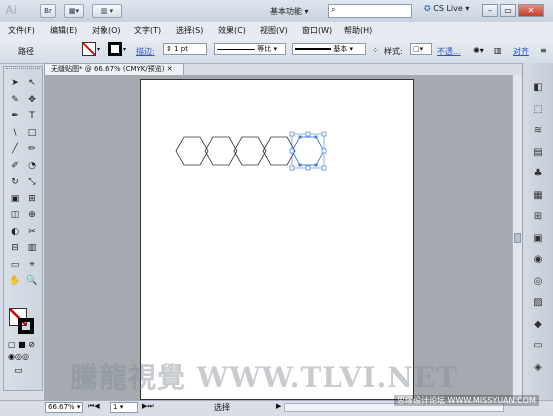  What do you see at coordinates (32, 281) in the screenshot?
I see `tool-button: 🔍` at bounding box center [32, 281].